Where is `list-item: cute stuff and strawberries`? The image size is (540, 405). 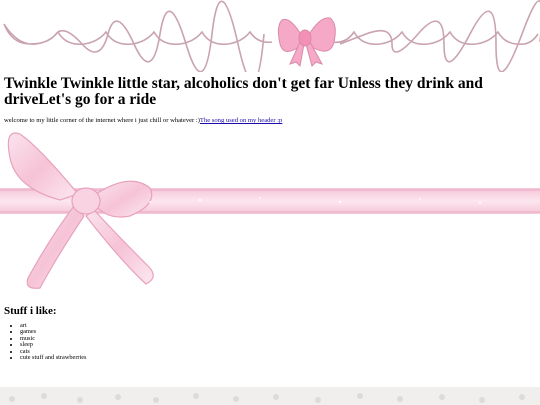
list-item: cute stuff and strawberries is located at coordinates (53, 357).